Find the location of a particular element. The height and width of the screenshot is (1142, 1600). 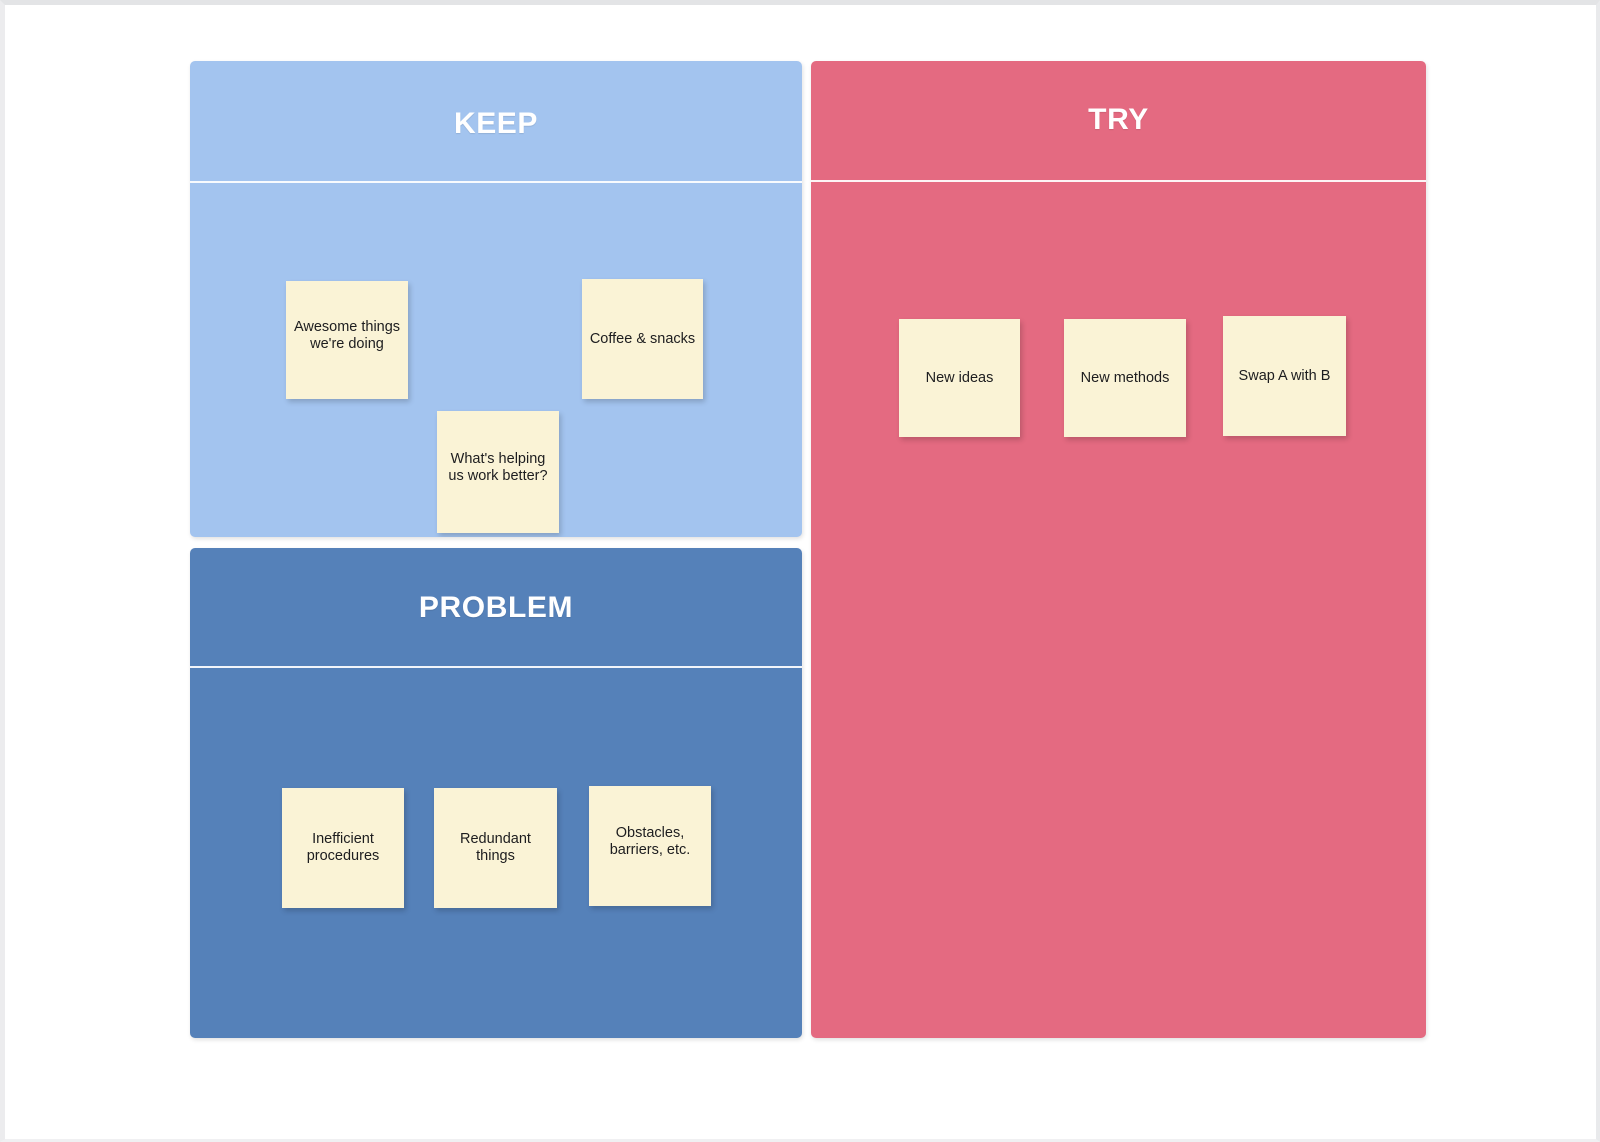

panel-keep-title: KEEP is located at coordinates (496, 123).